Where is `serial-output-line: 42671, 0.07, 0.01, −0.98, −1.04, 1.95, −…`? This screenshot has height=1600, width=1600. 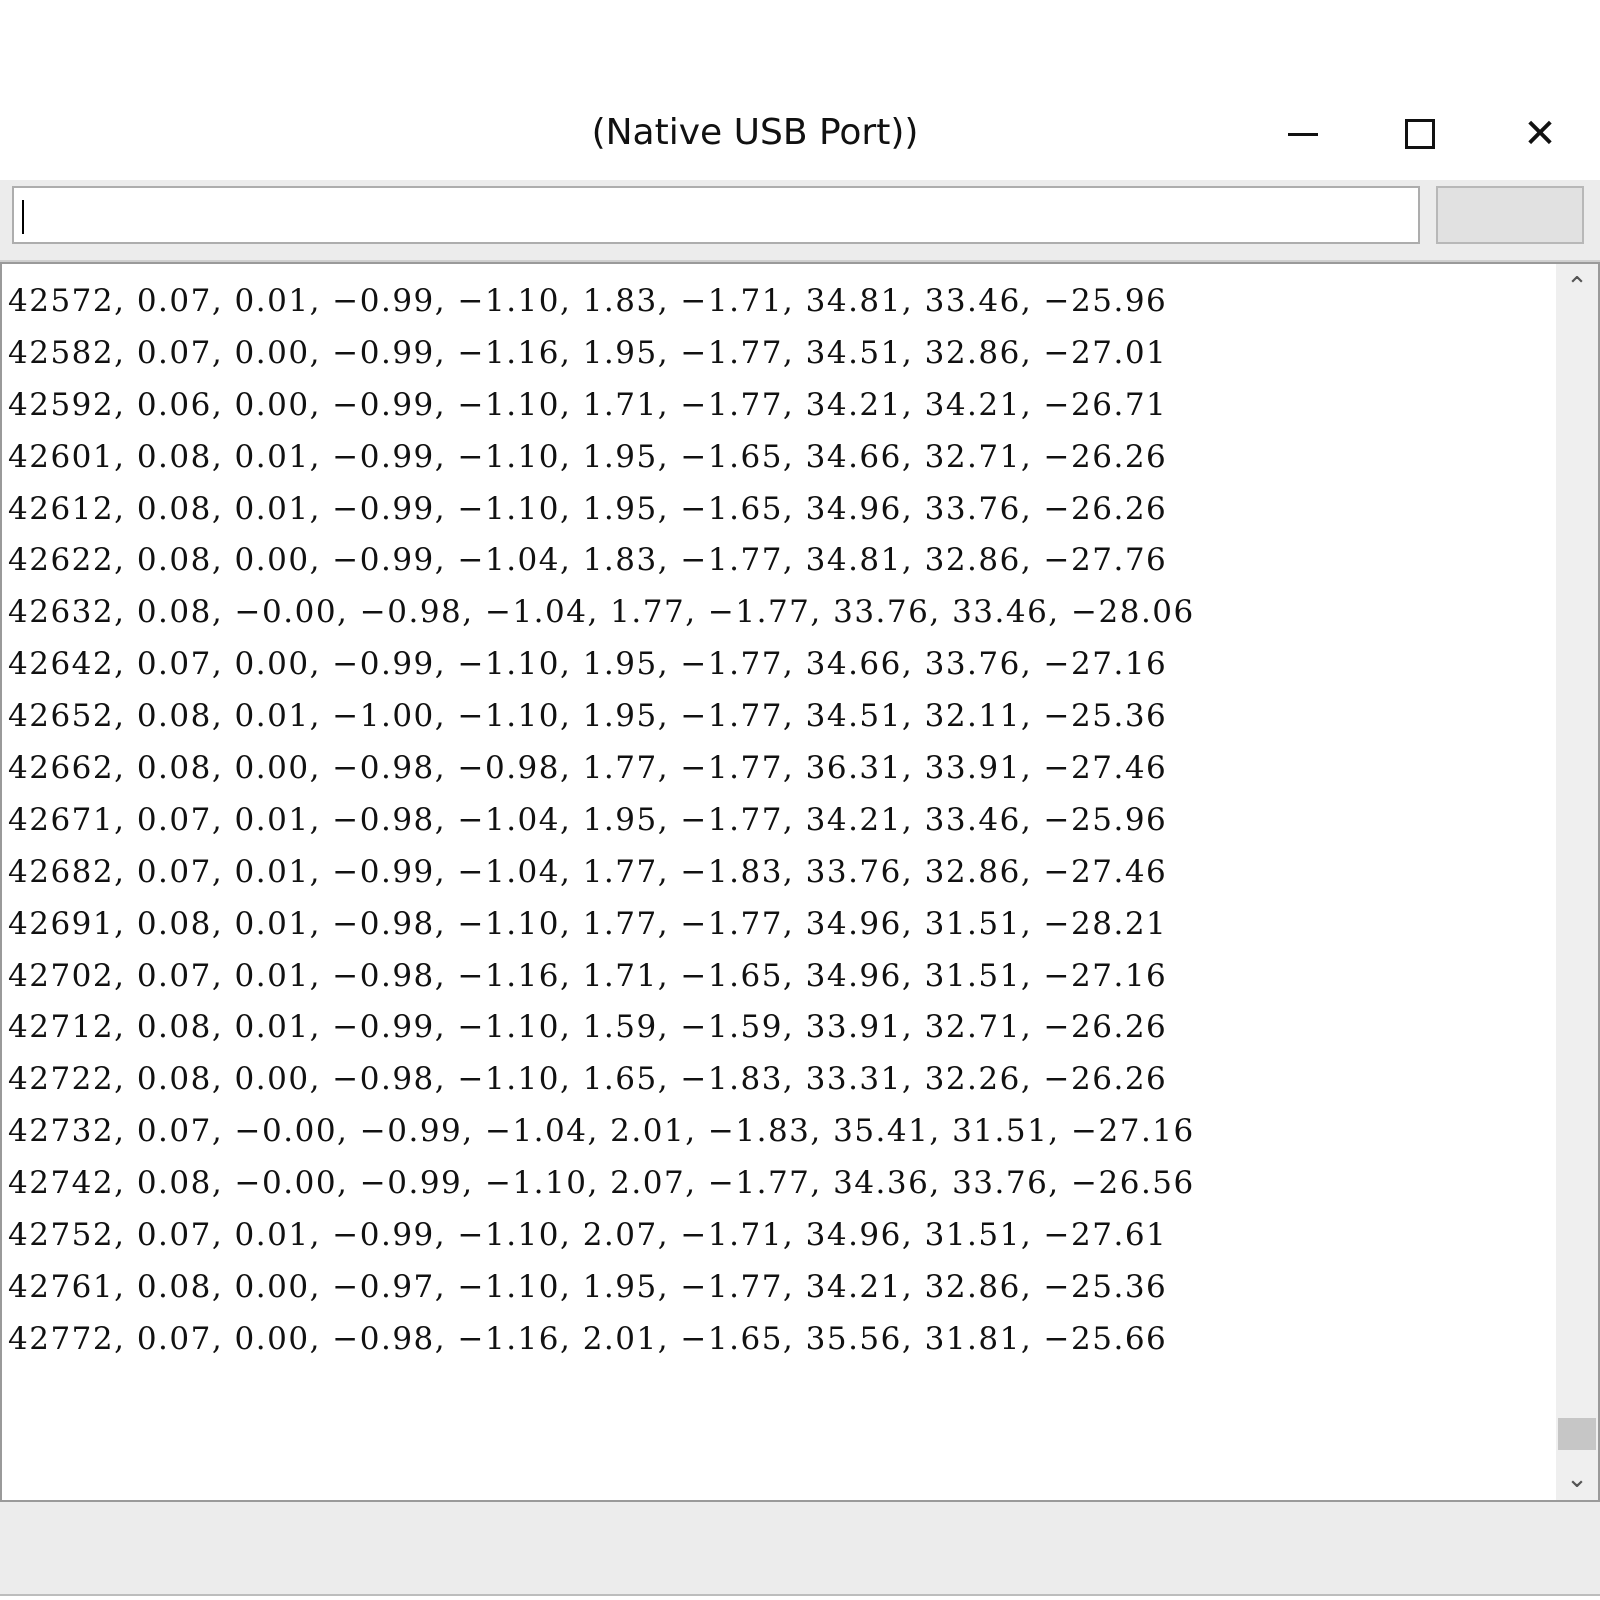
serial-output-line: 42671, 0.07, 0.01, −0.98, −1.04, 1.95, −… is located at coordinates (588, 819).